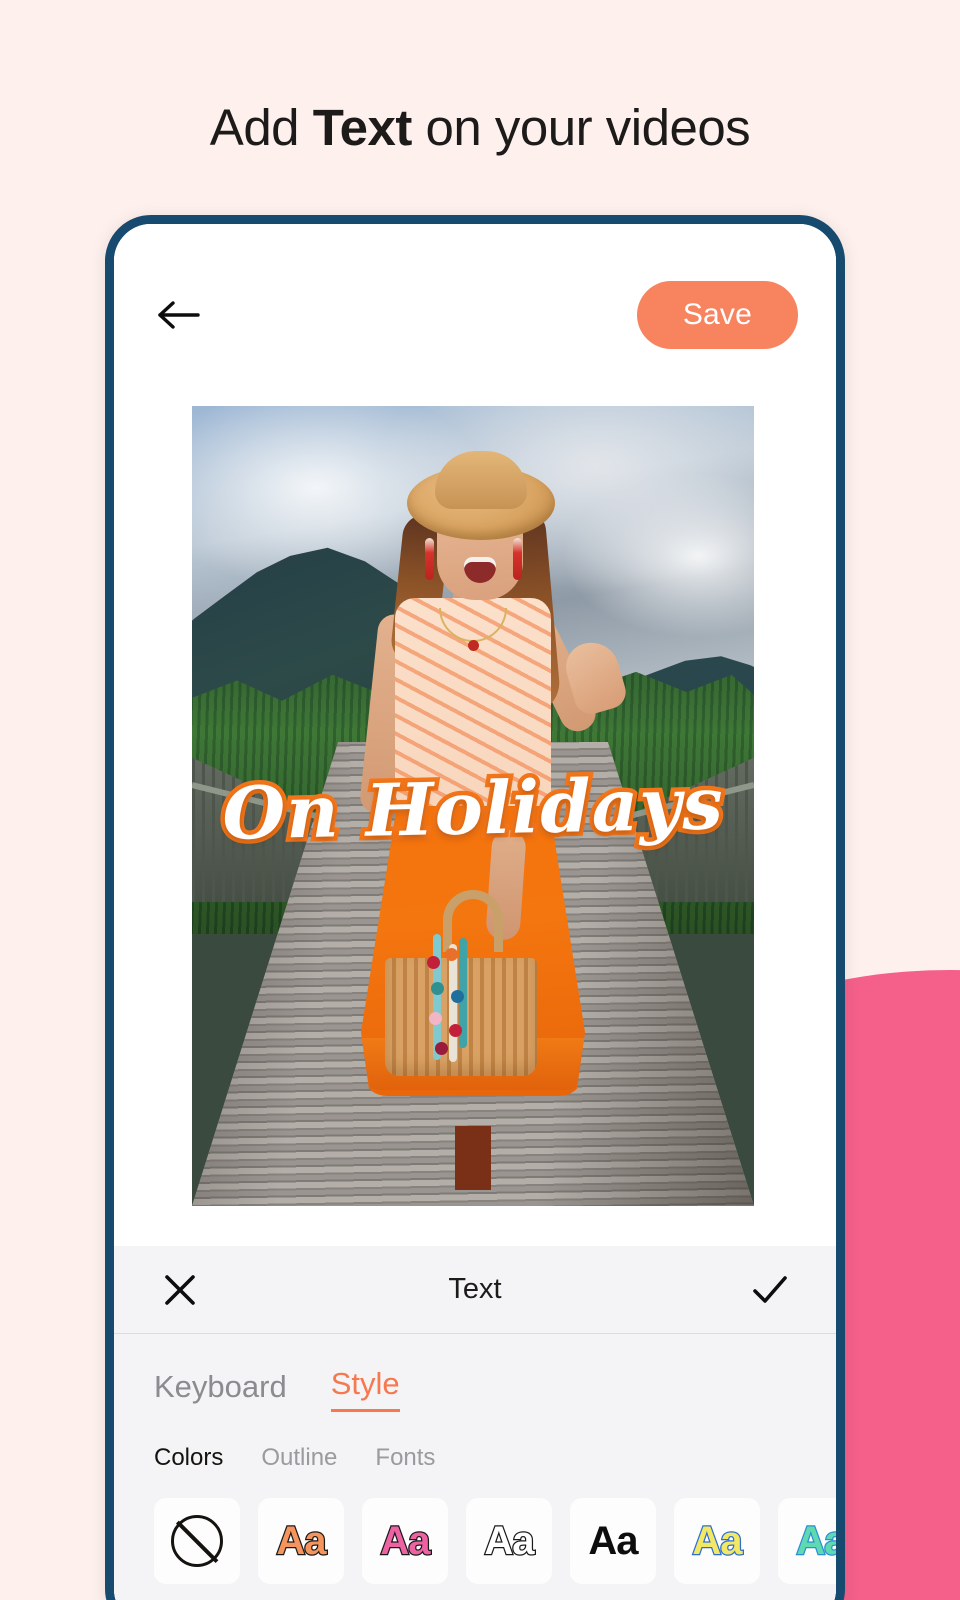 Image resolution: width=960 pixels, height=1600 pixels. What do you see at coordinates (481, 479) in the screenshot?
I see `straw-hat-crown` at bounding box center [481, 479].